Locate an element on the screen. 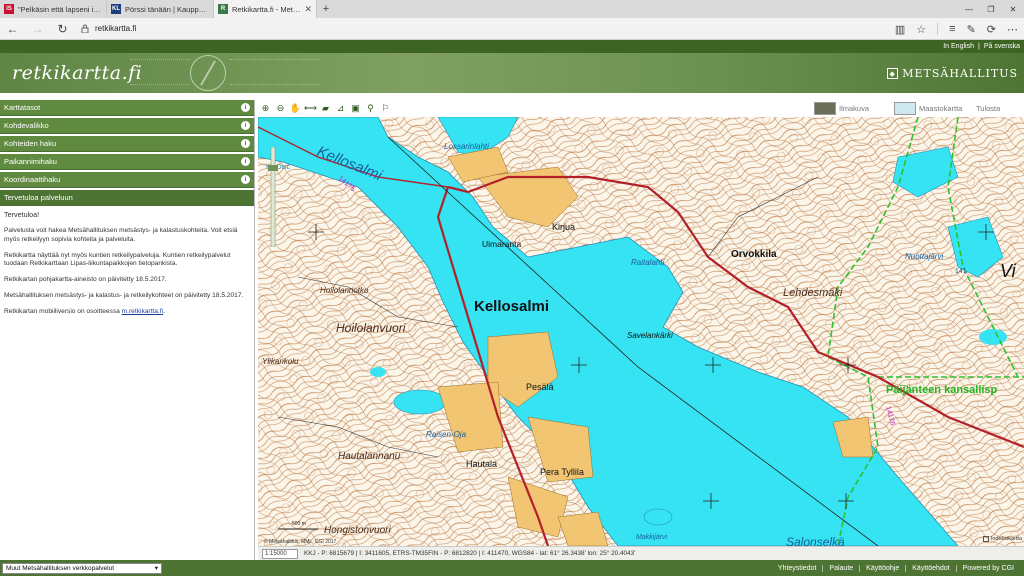  measure-distance-icon: ⟷ is located at coordinates (310, 109).